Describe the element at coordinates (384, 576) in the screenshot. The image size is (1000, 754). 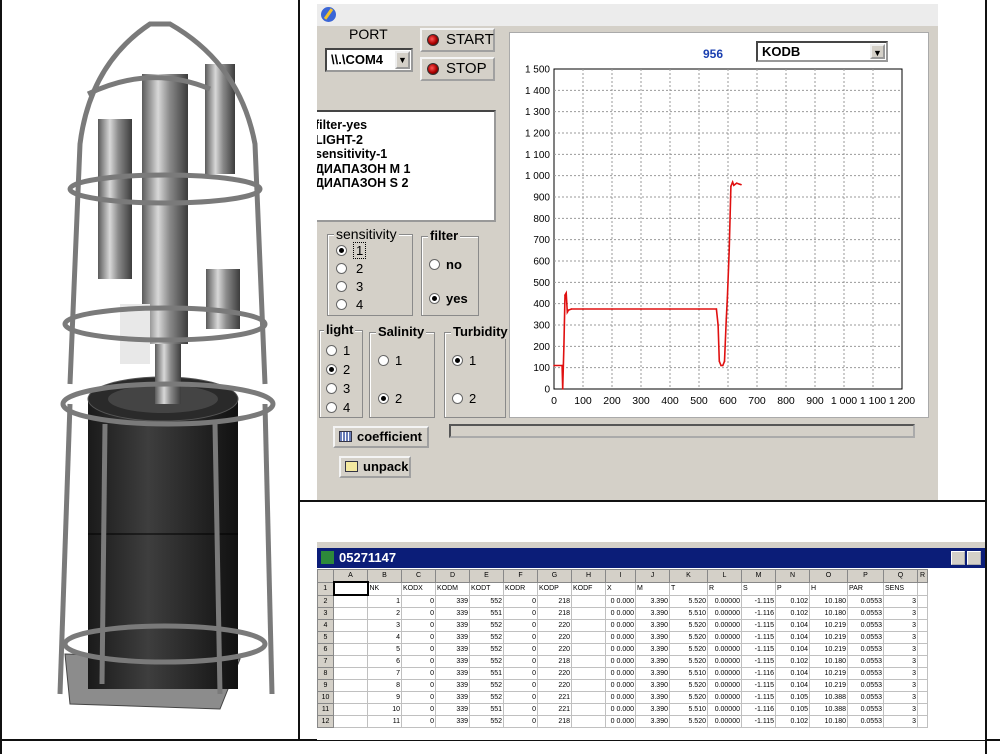
I see `column-header: B` at that location.